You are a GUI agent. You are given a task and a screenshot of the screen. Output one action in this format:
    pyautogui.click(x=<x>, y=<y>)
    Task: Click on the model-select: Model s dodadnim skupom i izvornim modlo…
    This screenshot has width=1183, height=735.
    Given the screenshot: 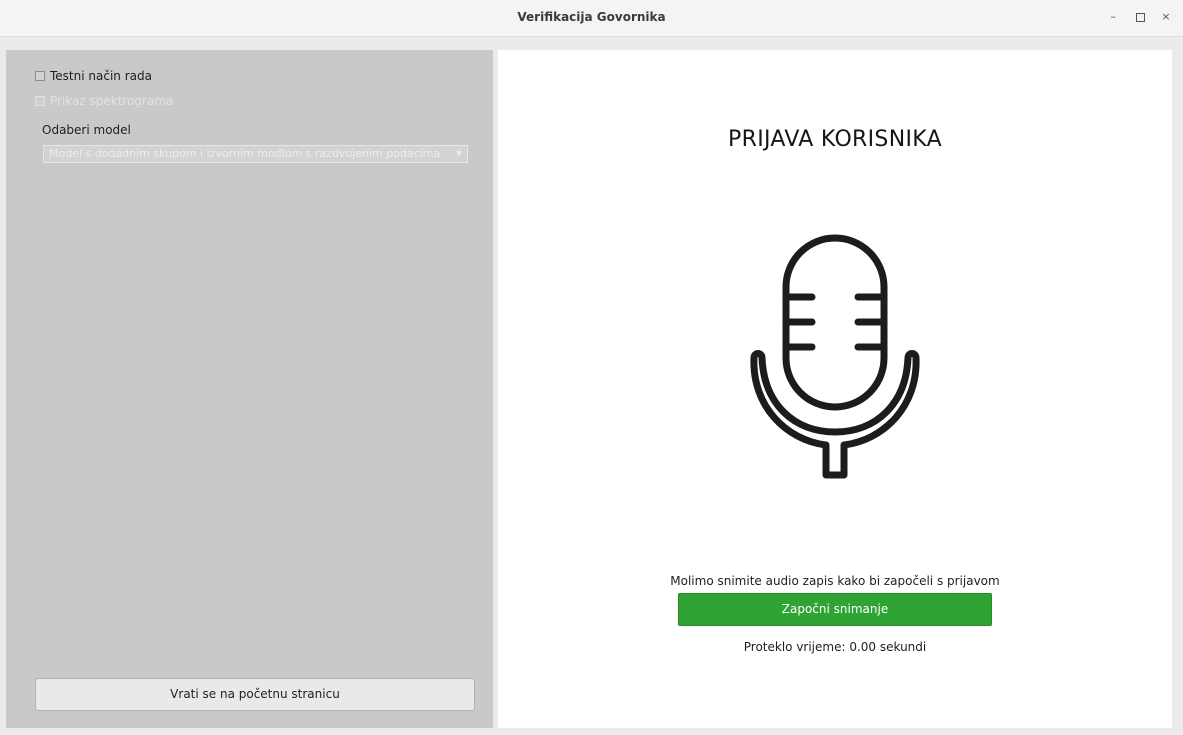 What is the action you would take?
    pyautogui.click(x=255, y=154)
    